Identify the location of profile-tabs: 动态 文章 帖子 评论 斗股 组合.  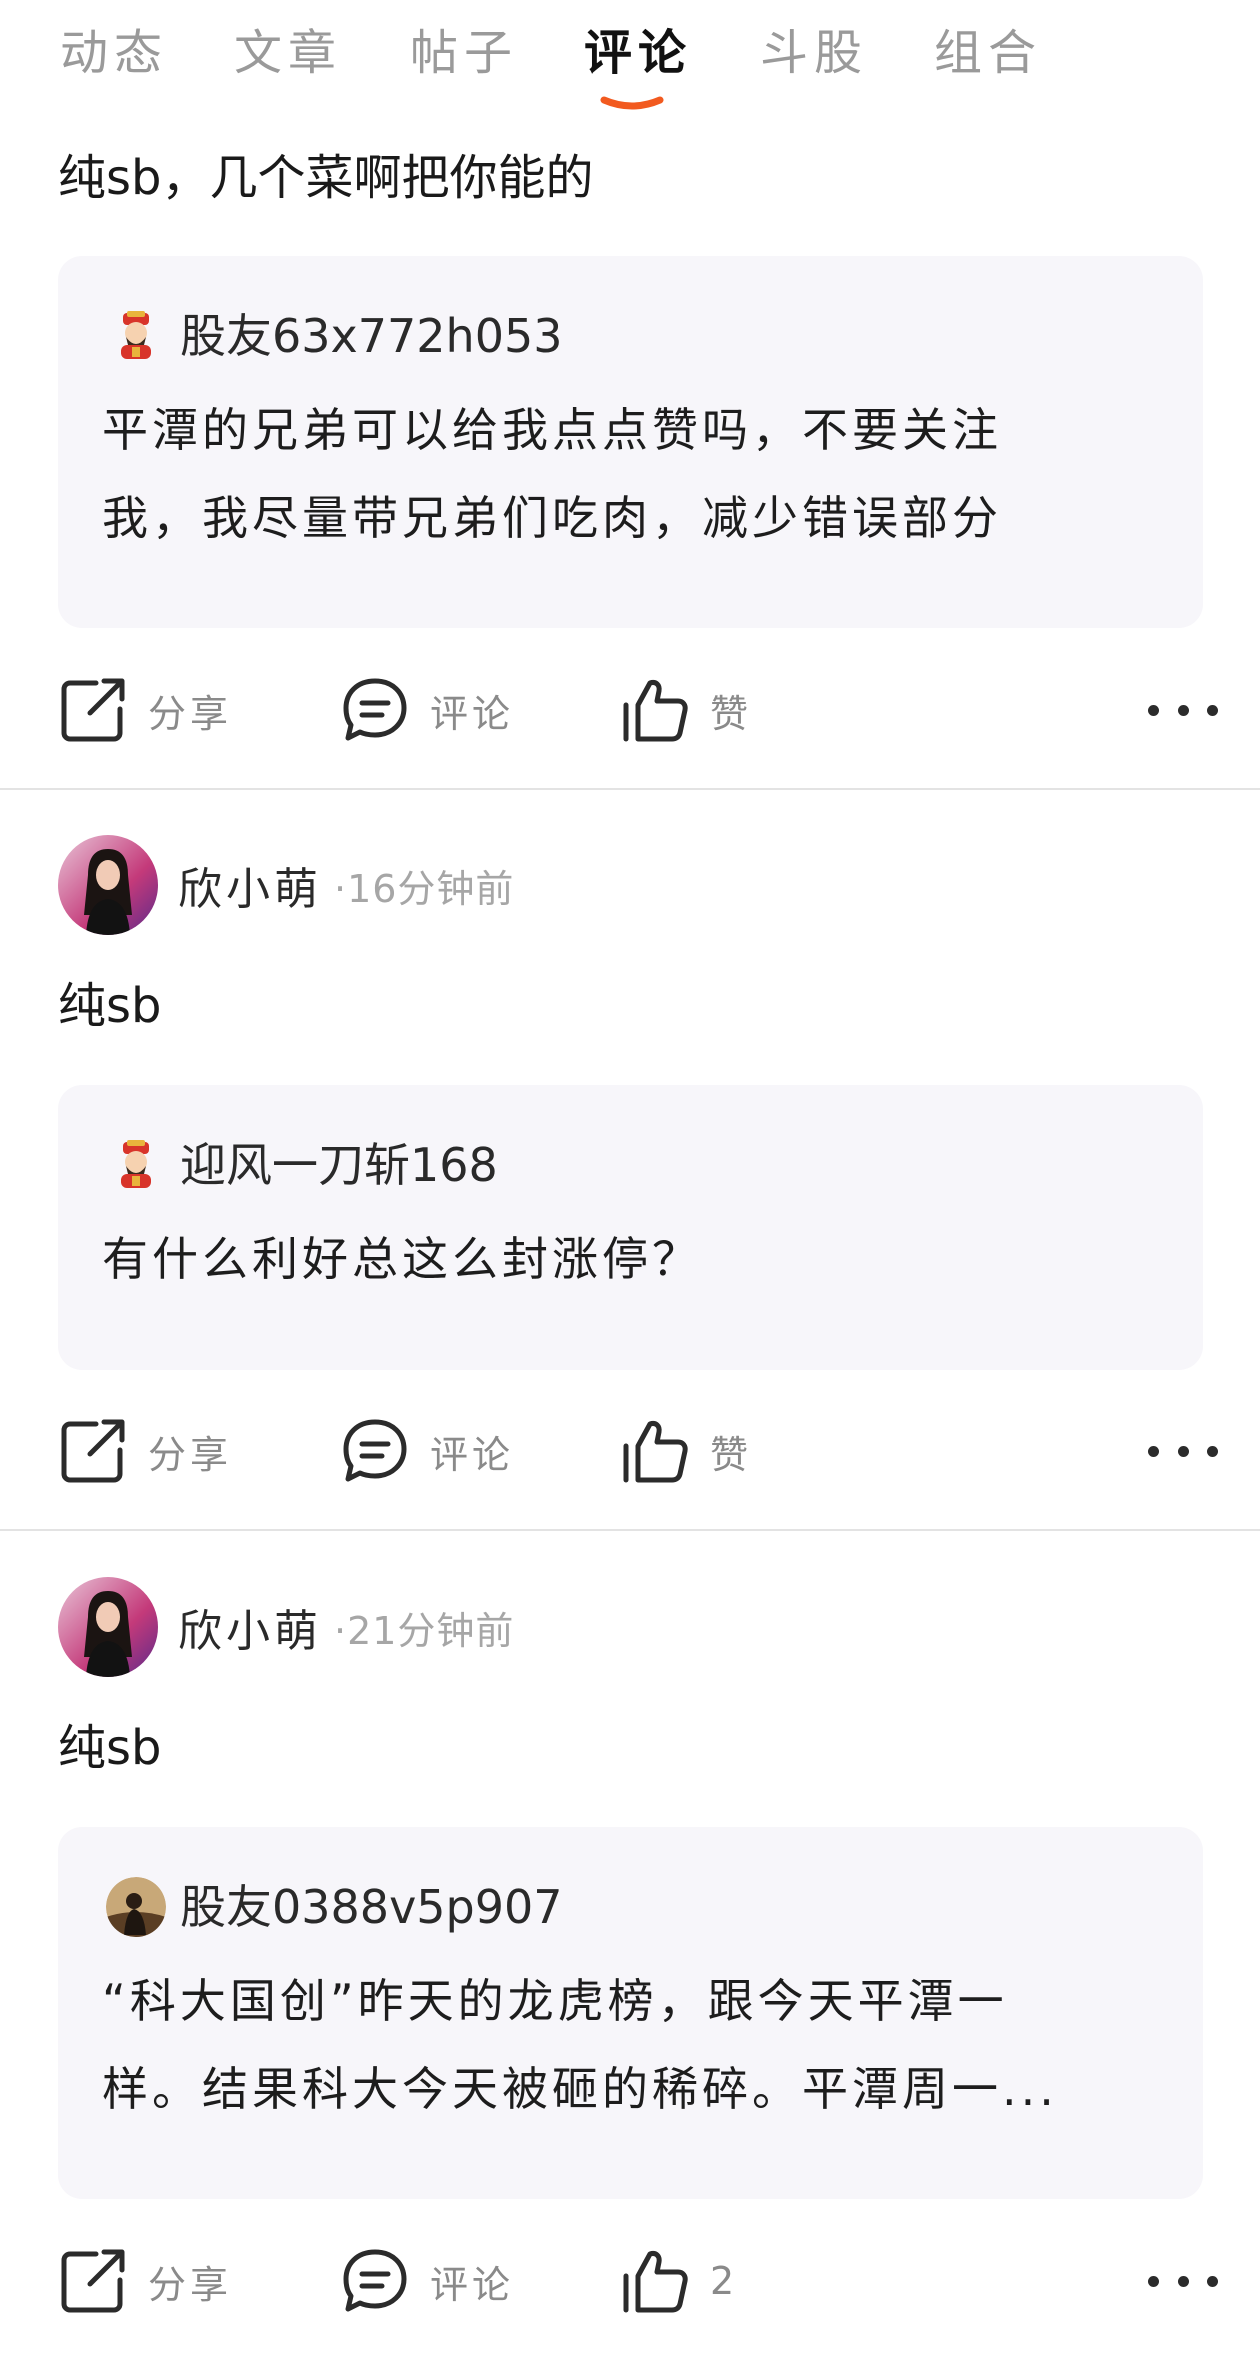
(630, 62).